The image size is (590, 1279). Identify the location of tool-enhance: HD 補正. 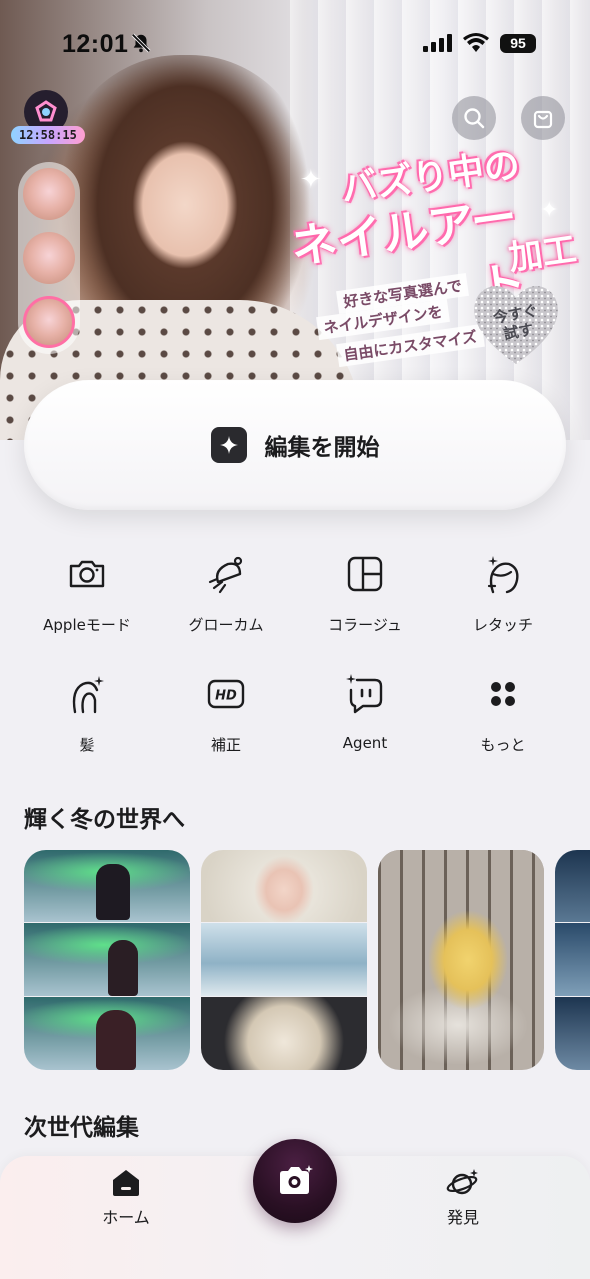
(226, 713).